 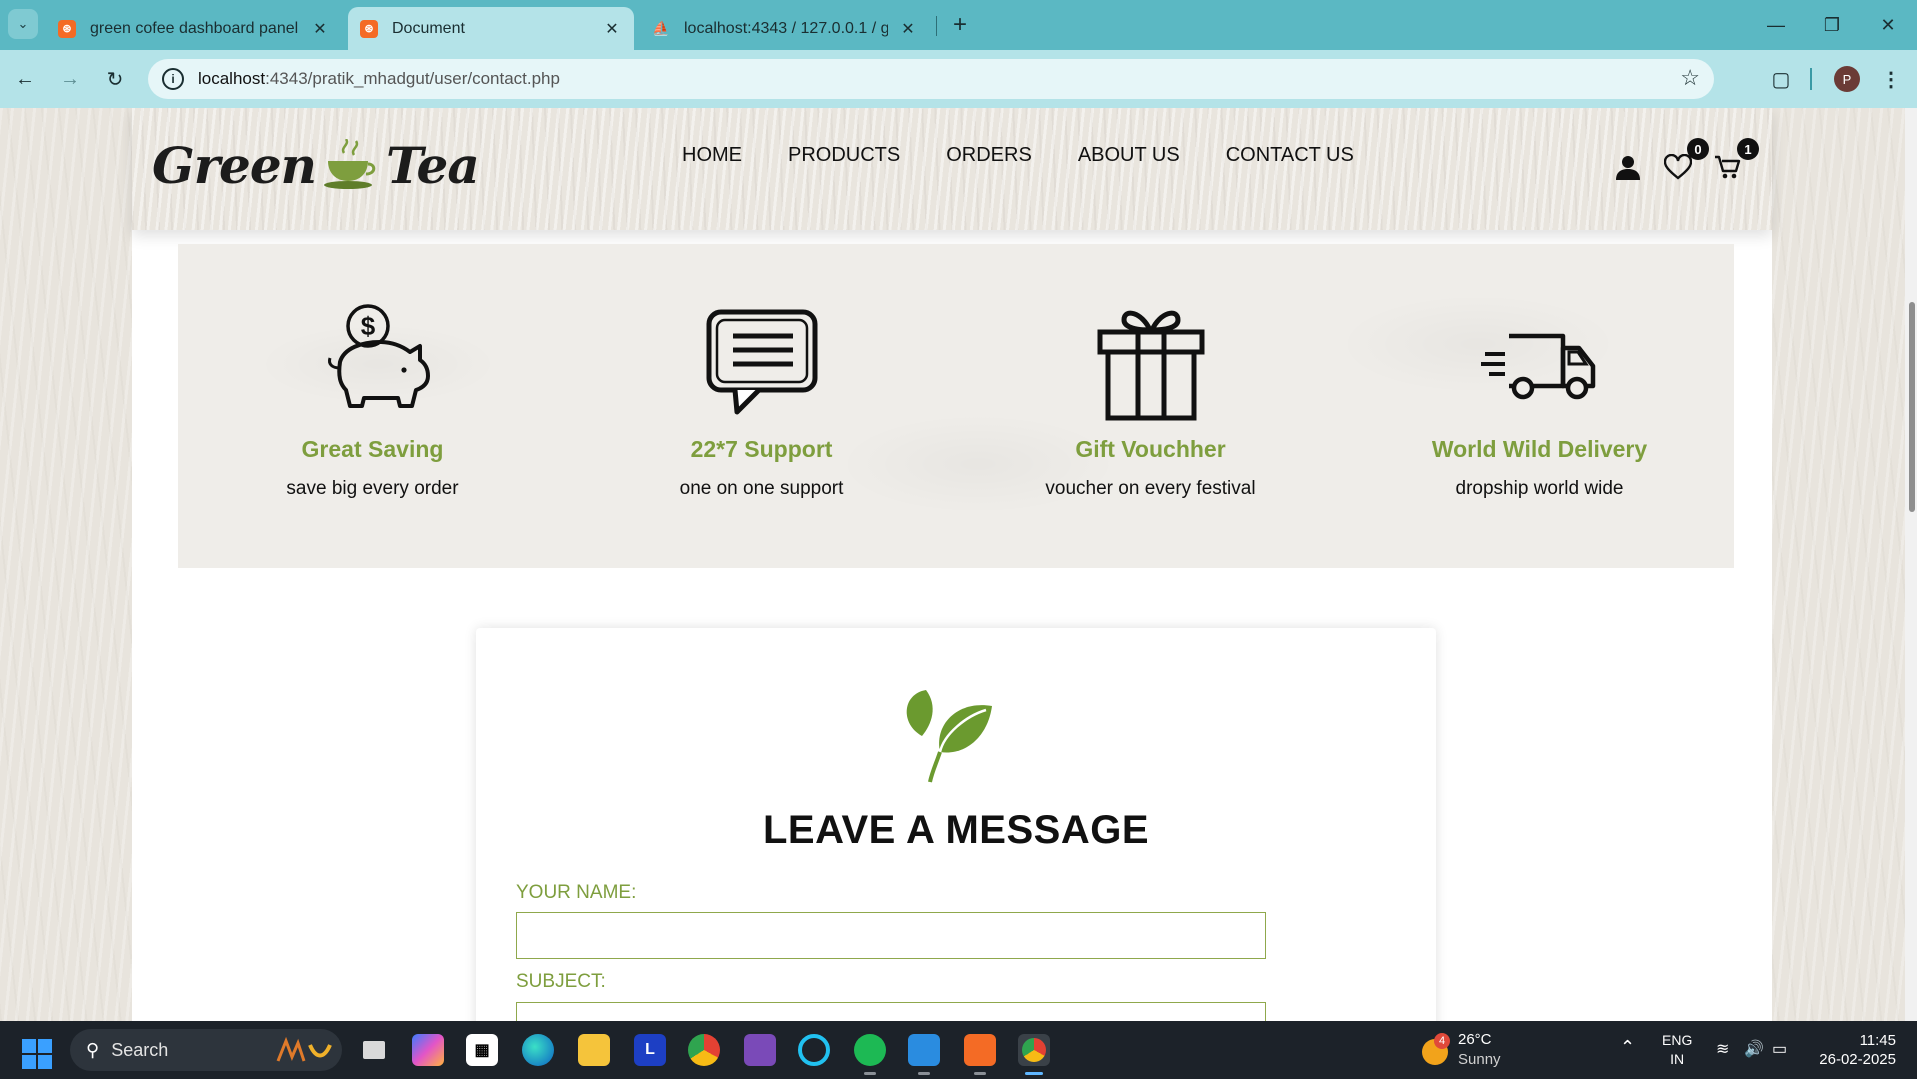 What do you see at coordinates (1677, 1040) in the screenshot?
I see `language-code: ENG` at bounding box center [1677, 1040].